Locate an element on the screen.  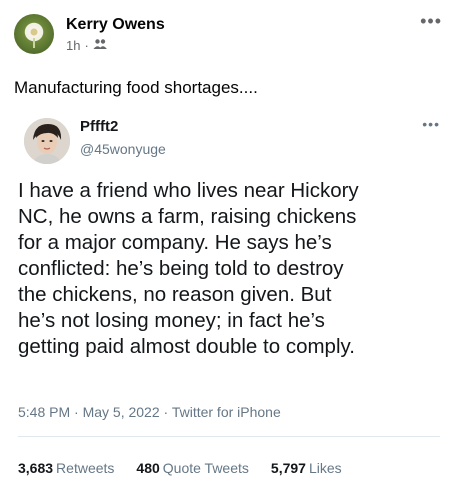
likes-count: 5,797 is located at coordinates (288, 468).